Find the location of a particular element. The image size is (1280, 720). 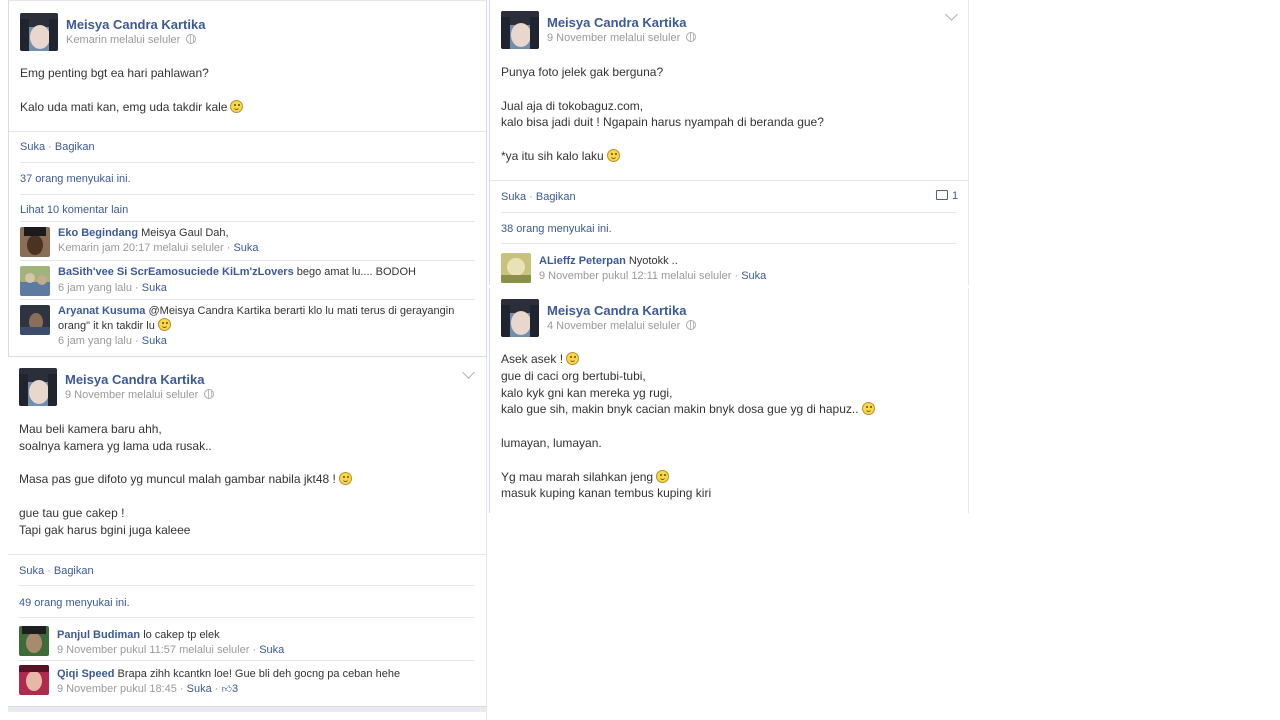

like-count: 49 orang menyukai ini. is located at coordinates (74, 603).